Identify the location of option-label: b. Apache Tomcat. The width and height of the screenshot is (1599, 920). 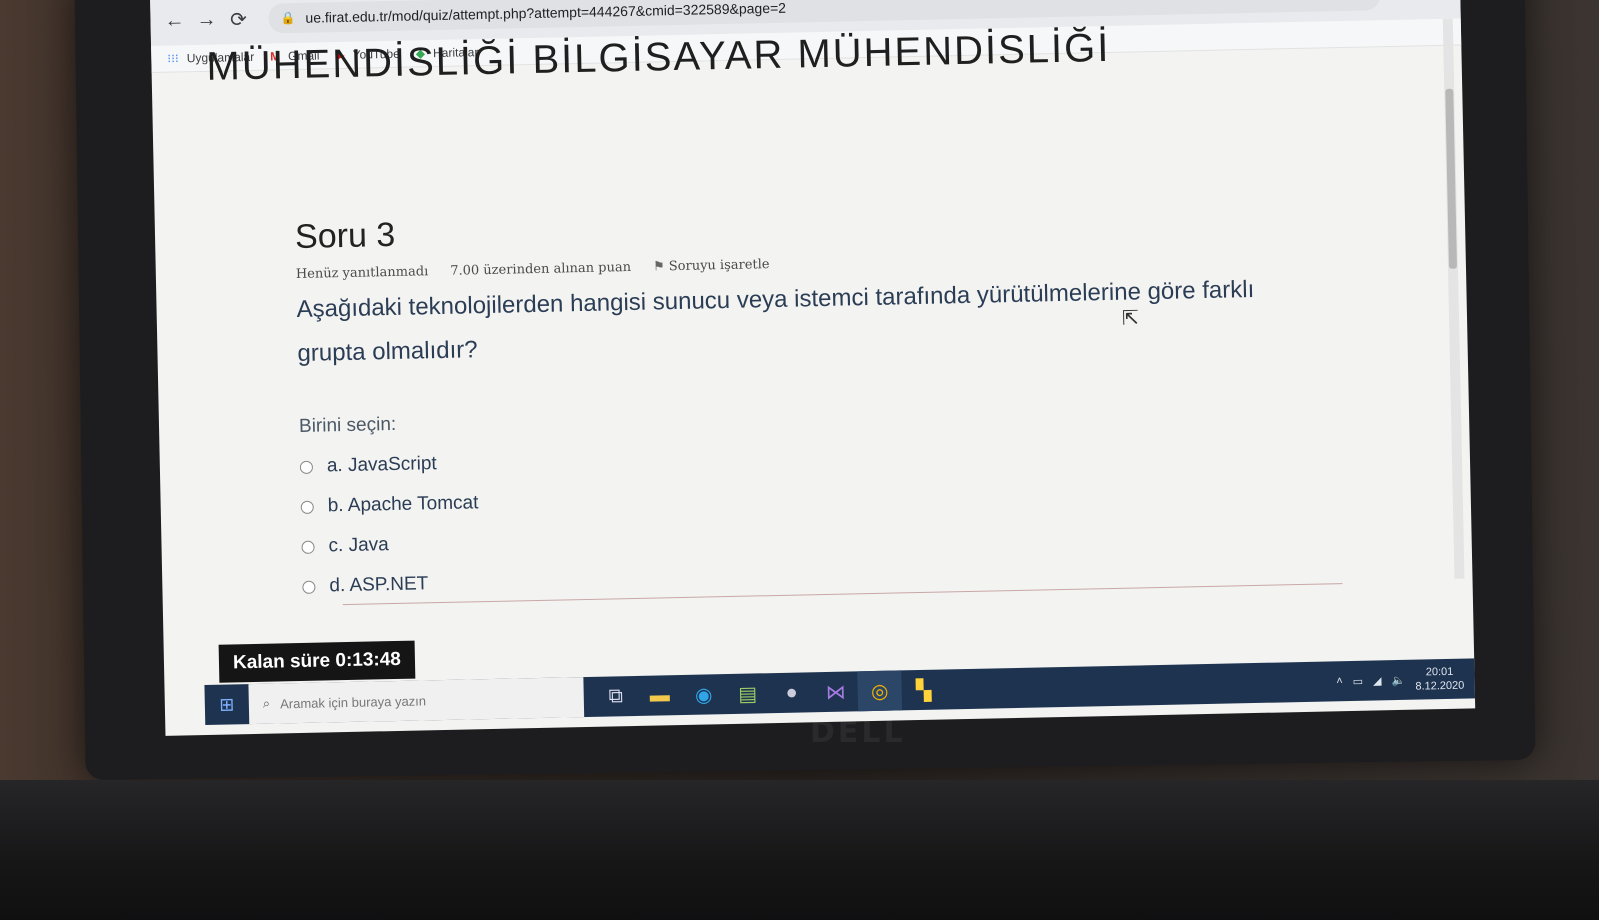
(402, 504).